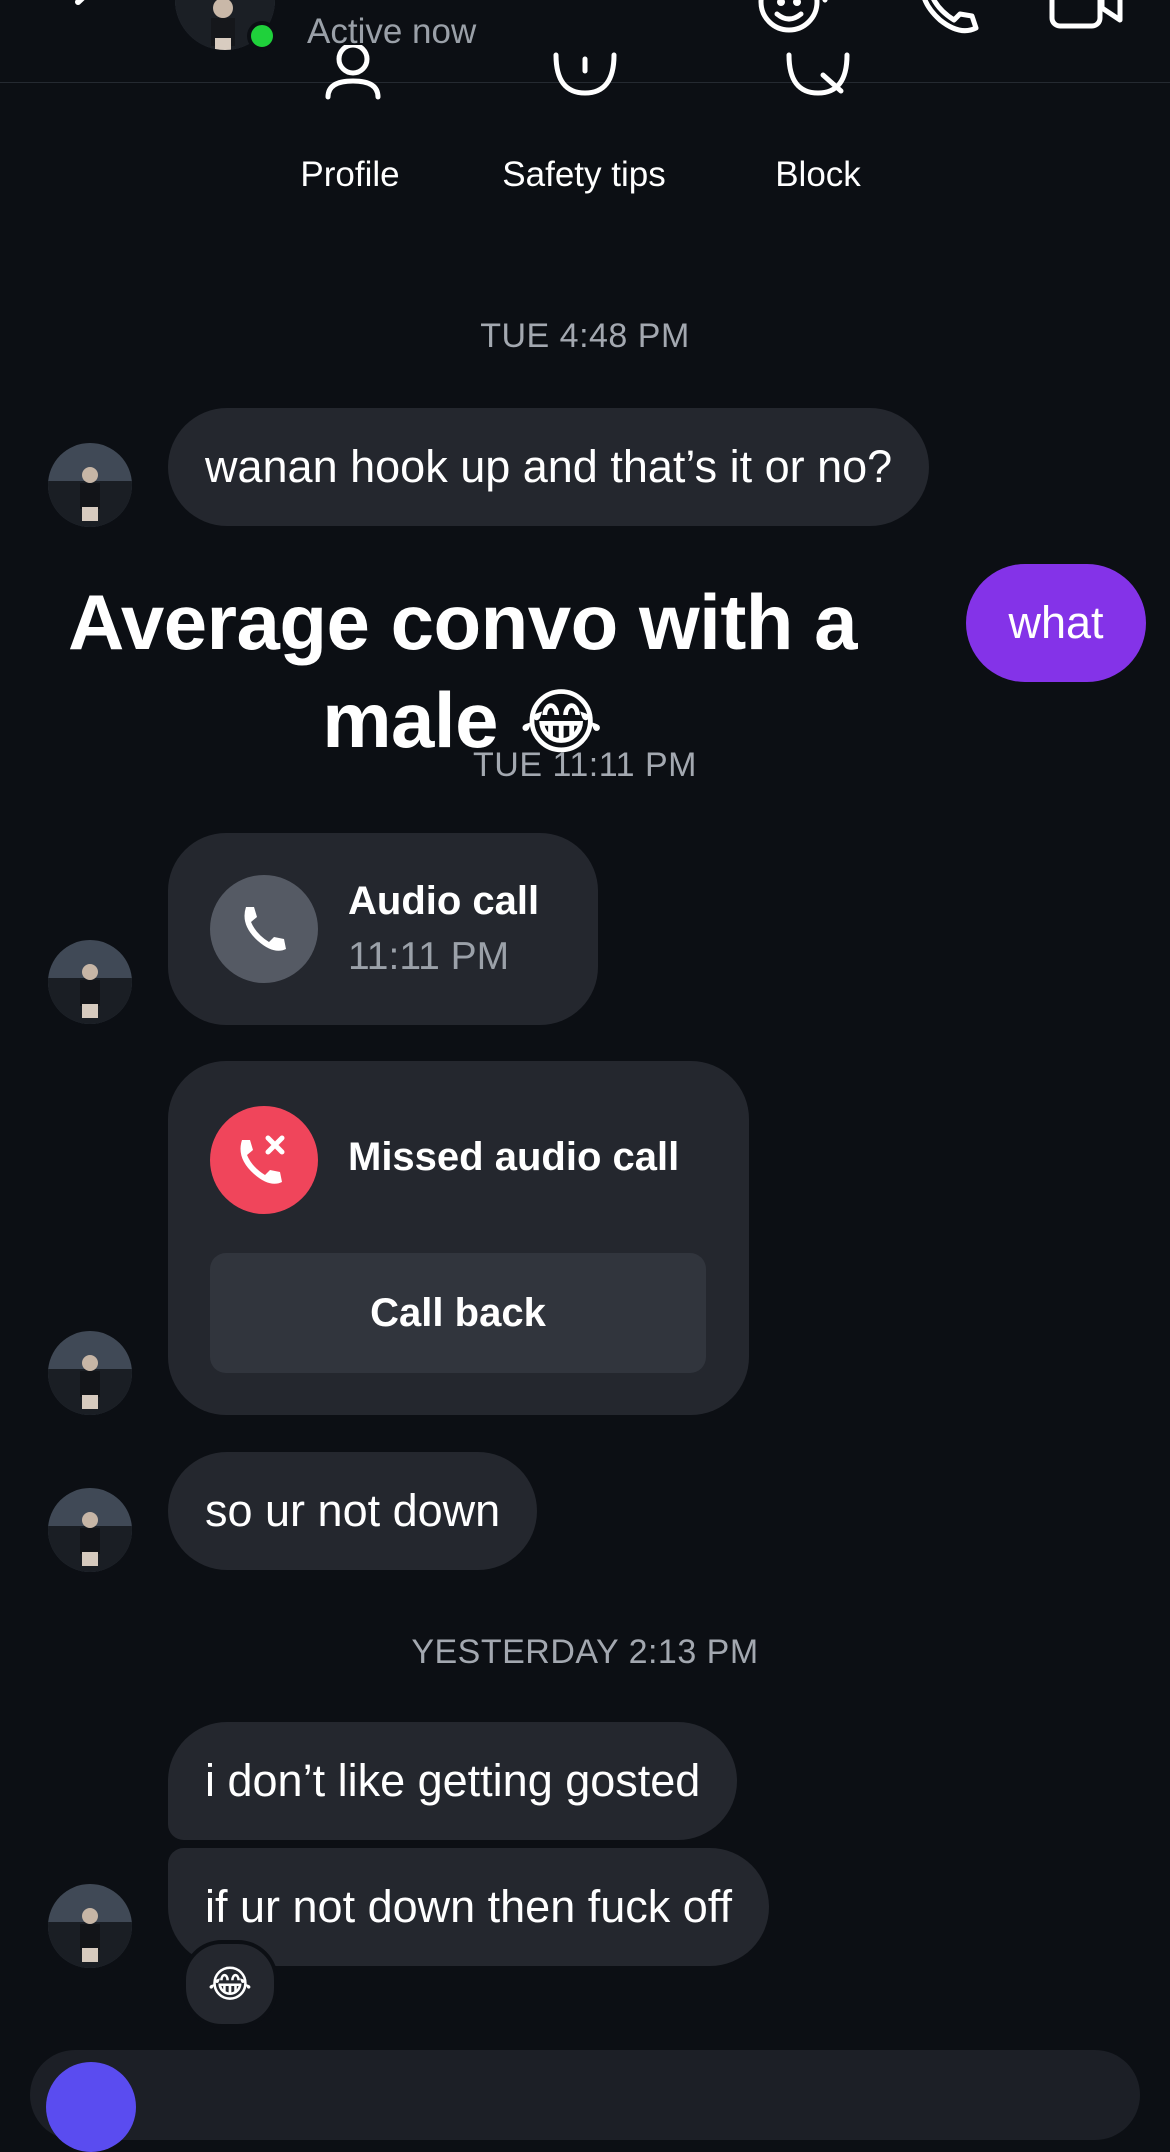 The width and height of the screenshot is (1170, 2152). Describe the element at coordinates (1088, 20) in the screenshot. I see `video-camera-icon` at that location.